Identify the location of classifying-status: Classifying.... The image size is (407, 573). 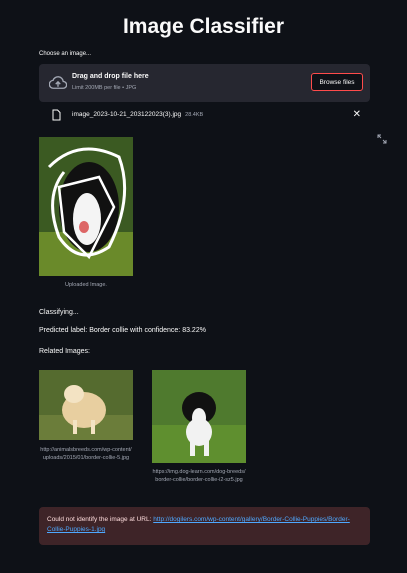
(59, 312).